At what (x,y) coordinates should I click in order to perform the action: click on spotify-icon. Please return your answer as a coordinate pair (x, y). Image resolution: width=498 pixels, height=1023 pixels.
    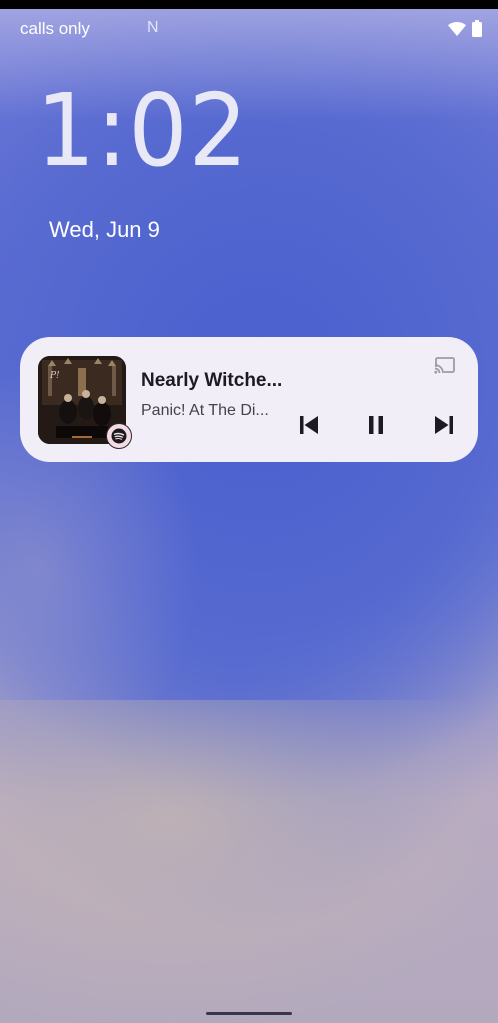
    Looking at the image, I should click on (119, 436).